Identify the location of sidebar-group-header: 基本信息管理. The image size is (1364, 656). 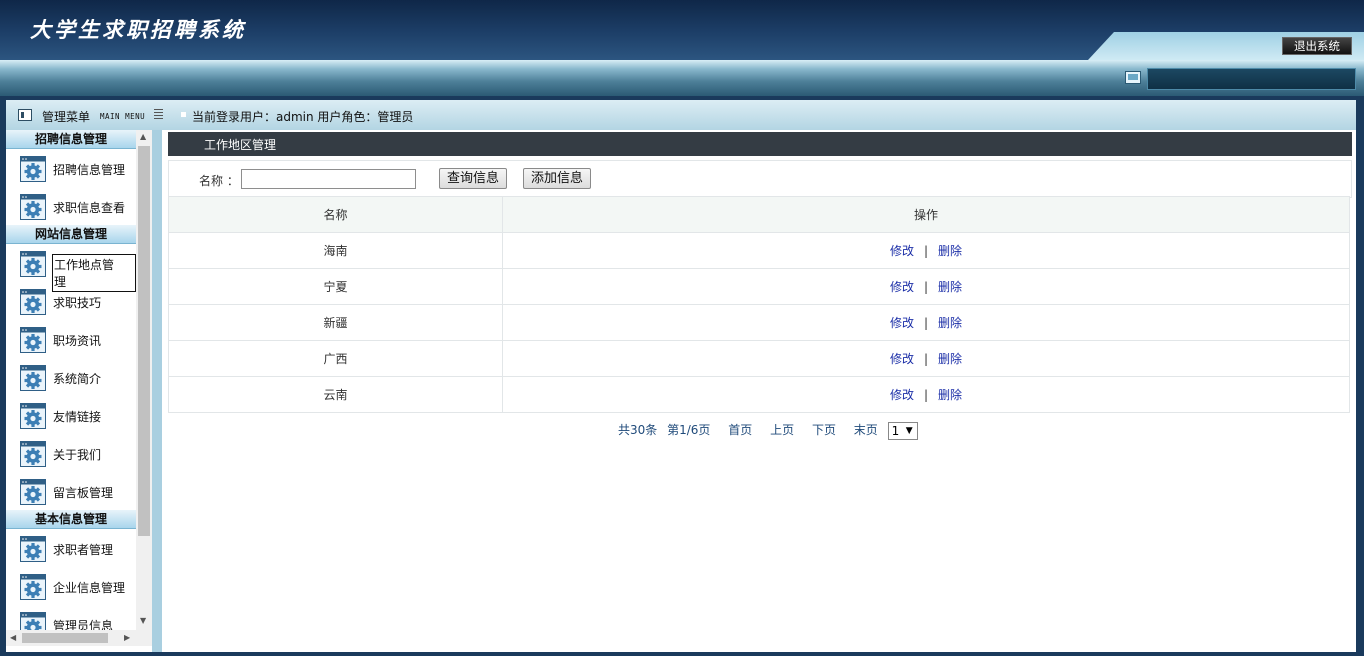
(71, 519).